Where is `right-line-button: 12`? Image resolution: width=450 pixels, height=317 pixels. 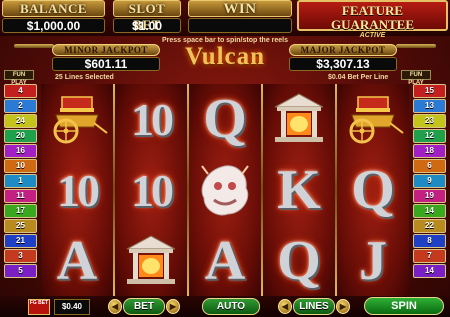 right-line-button: 12 is located at coordinates (429, 135).